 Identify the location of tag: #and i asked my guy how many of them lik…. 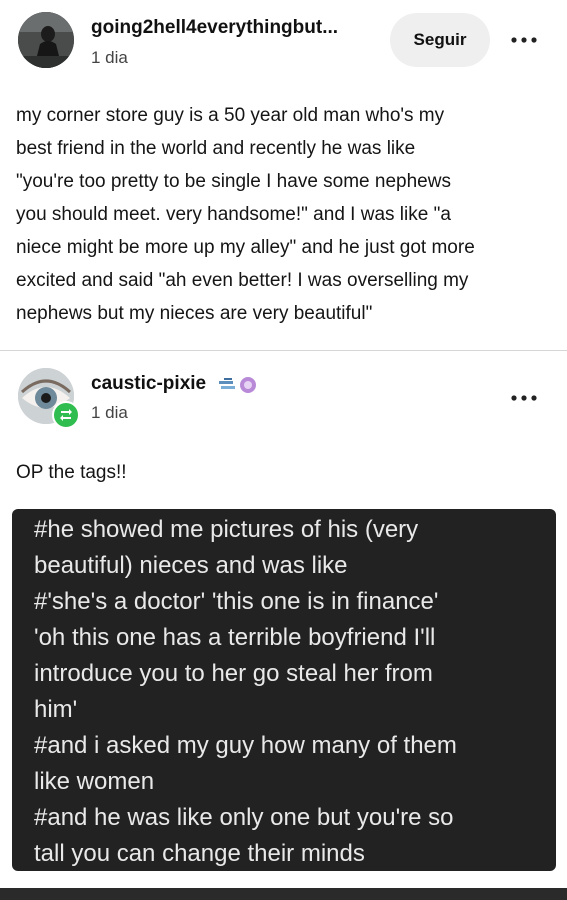
(289, 764).